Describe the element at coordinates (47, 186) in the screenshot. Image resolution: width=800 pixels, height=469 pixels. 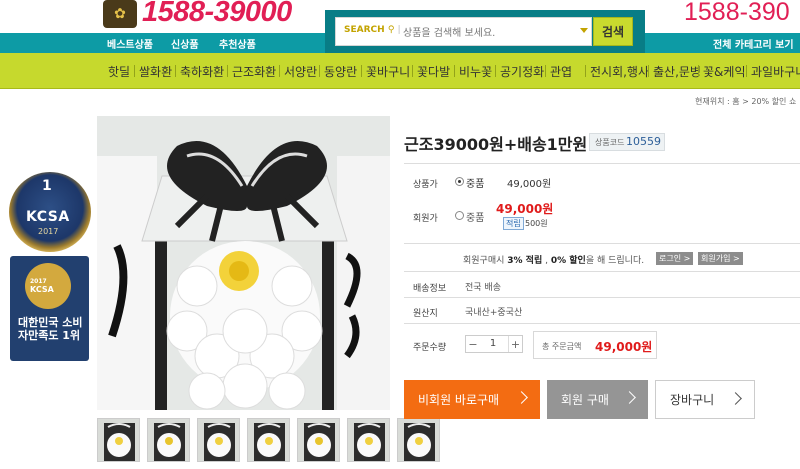
I see `medal-number: 1` at that location.